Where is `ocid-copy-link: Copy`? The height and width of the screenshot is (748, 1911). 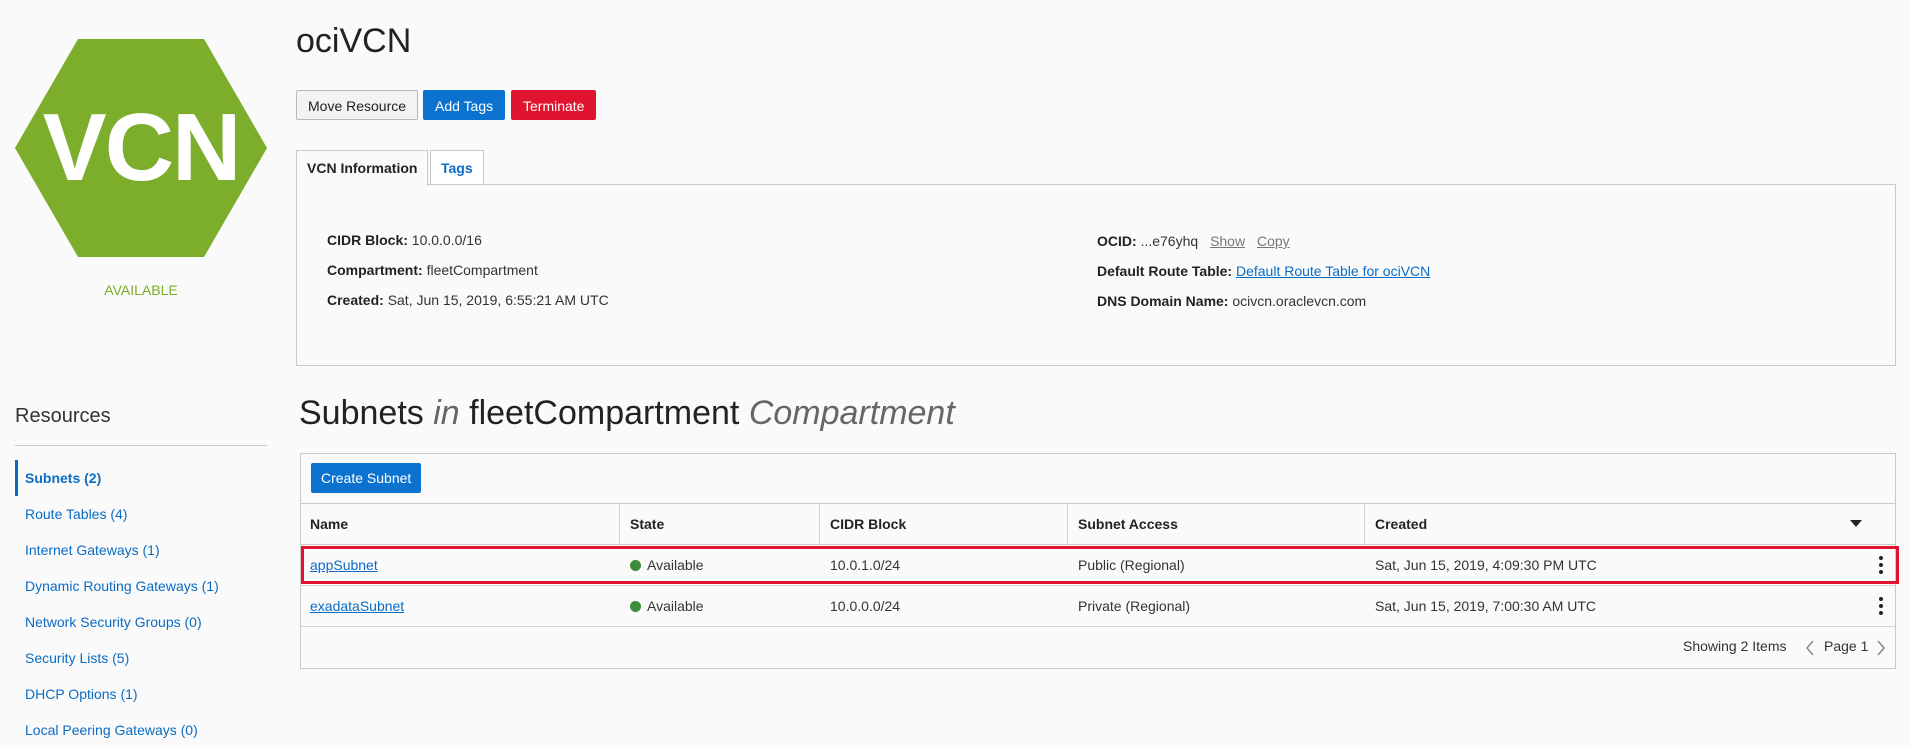 ocid-copy-link: Copy is located at coordinates (1273, 241).